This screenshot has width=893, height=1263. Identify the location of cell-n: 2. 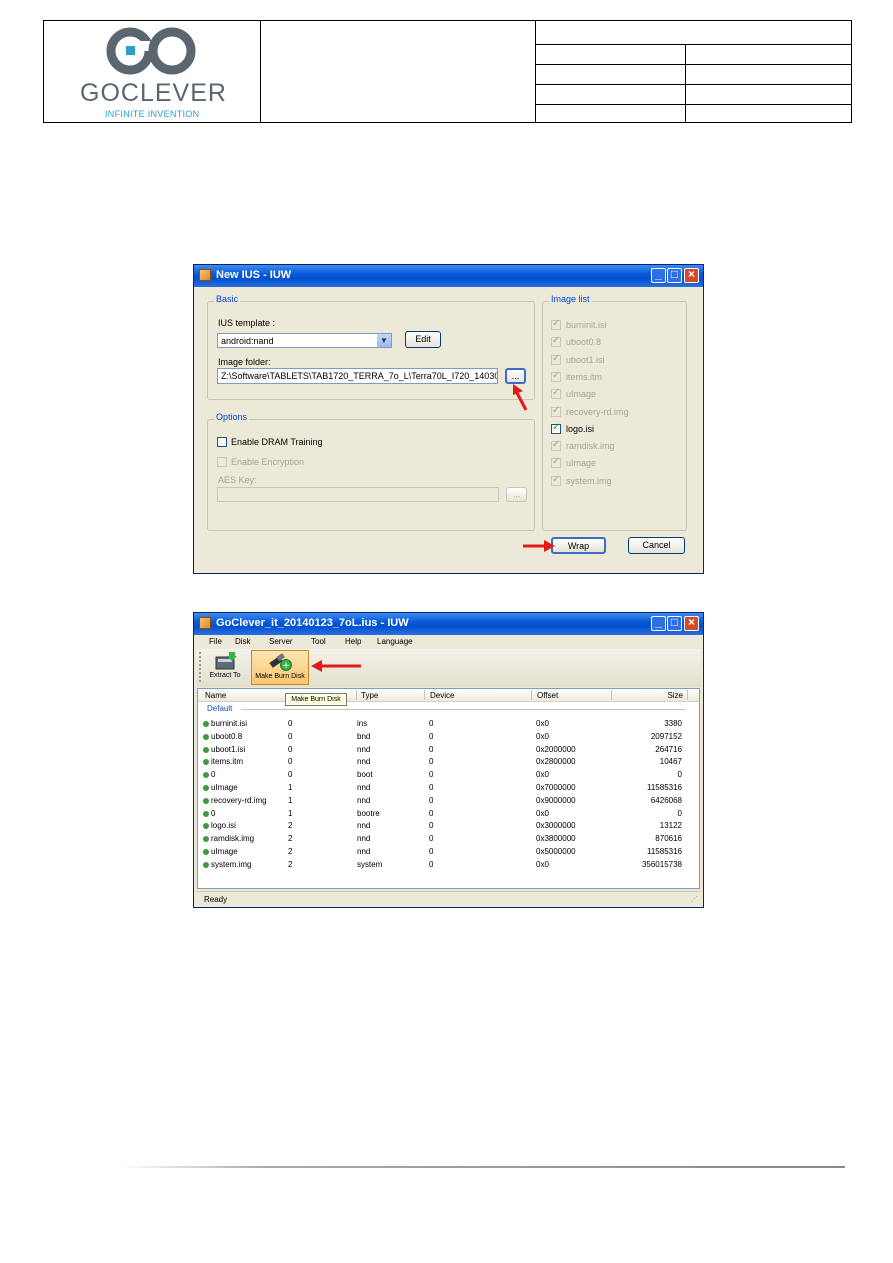
(290, 851).